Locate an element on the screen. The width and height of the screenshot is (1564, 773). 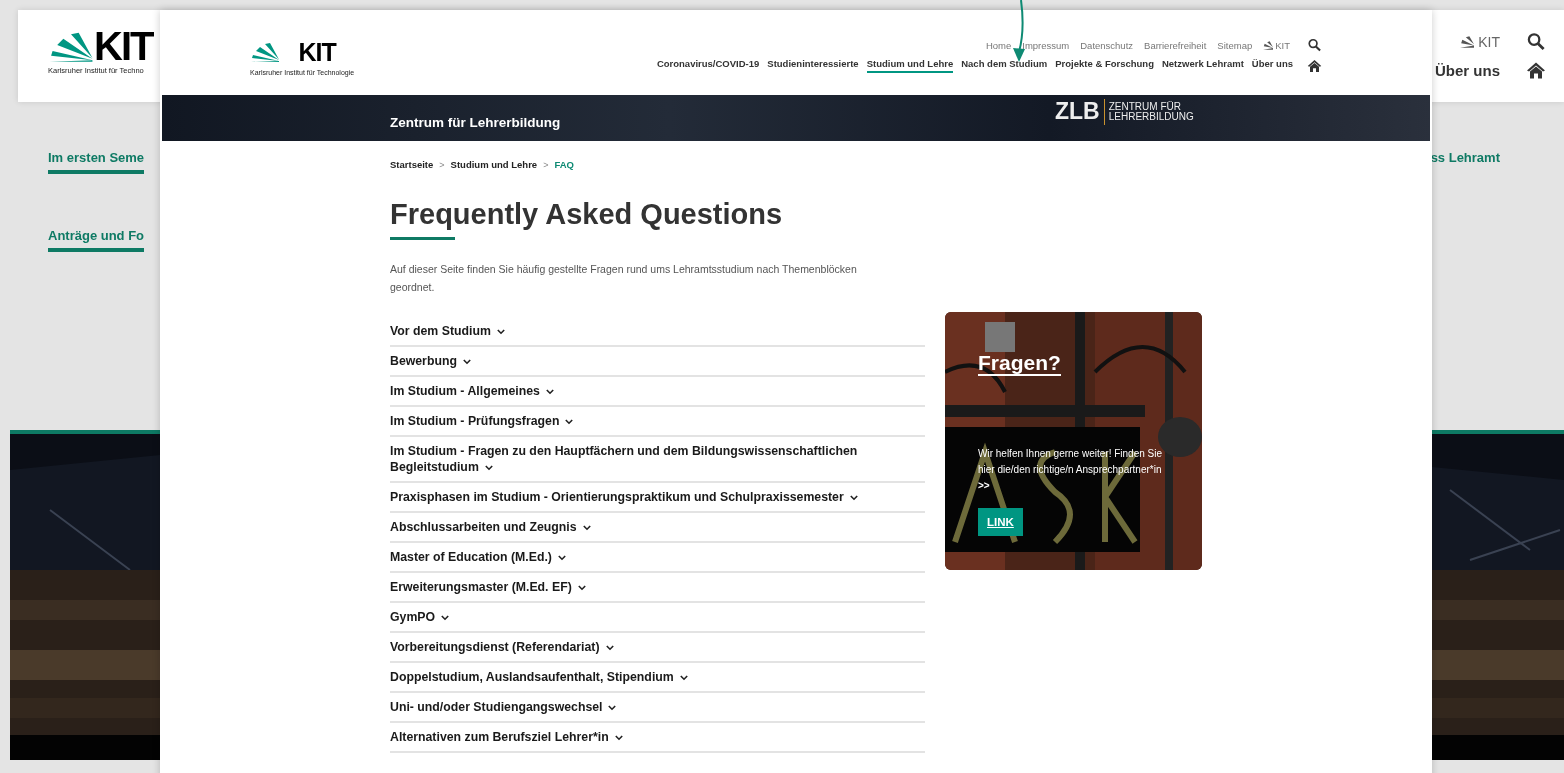
utility-link: Barrierefreiheit is located at coordinates (1175, 45).